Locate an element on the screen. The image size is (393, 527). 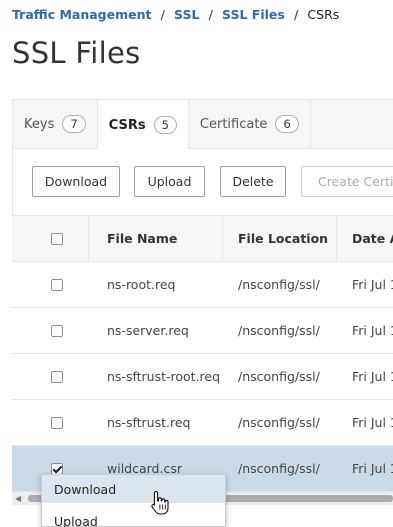
tab-certificate: Certificate 6 is located at coordinates (250, 124).